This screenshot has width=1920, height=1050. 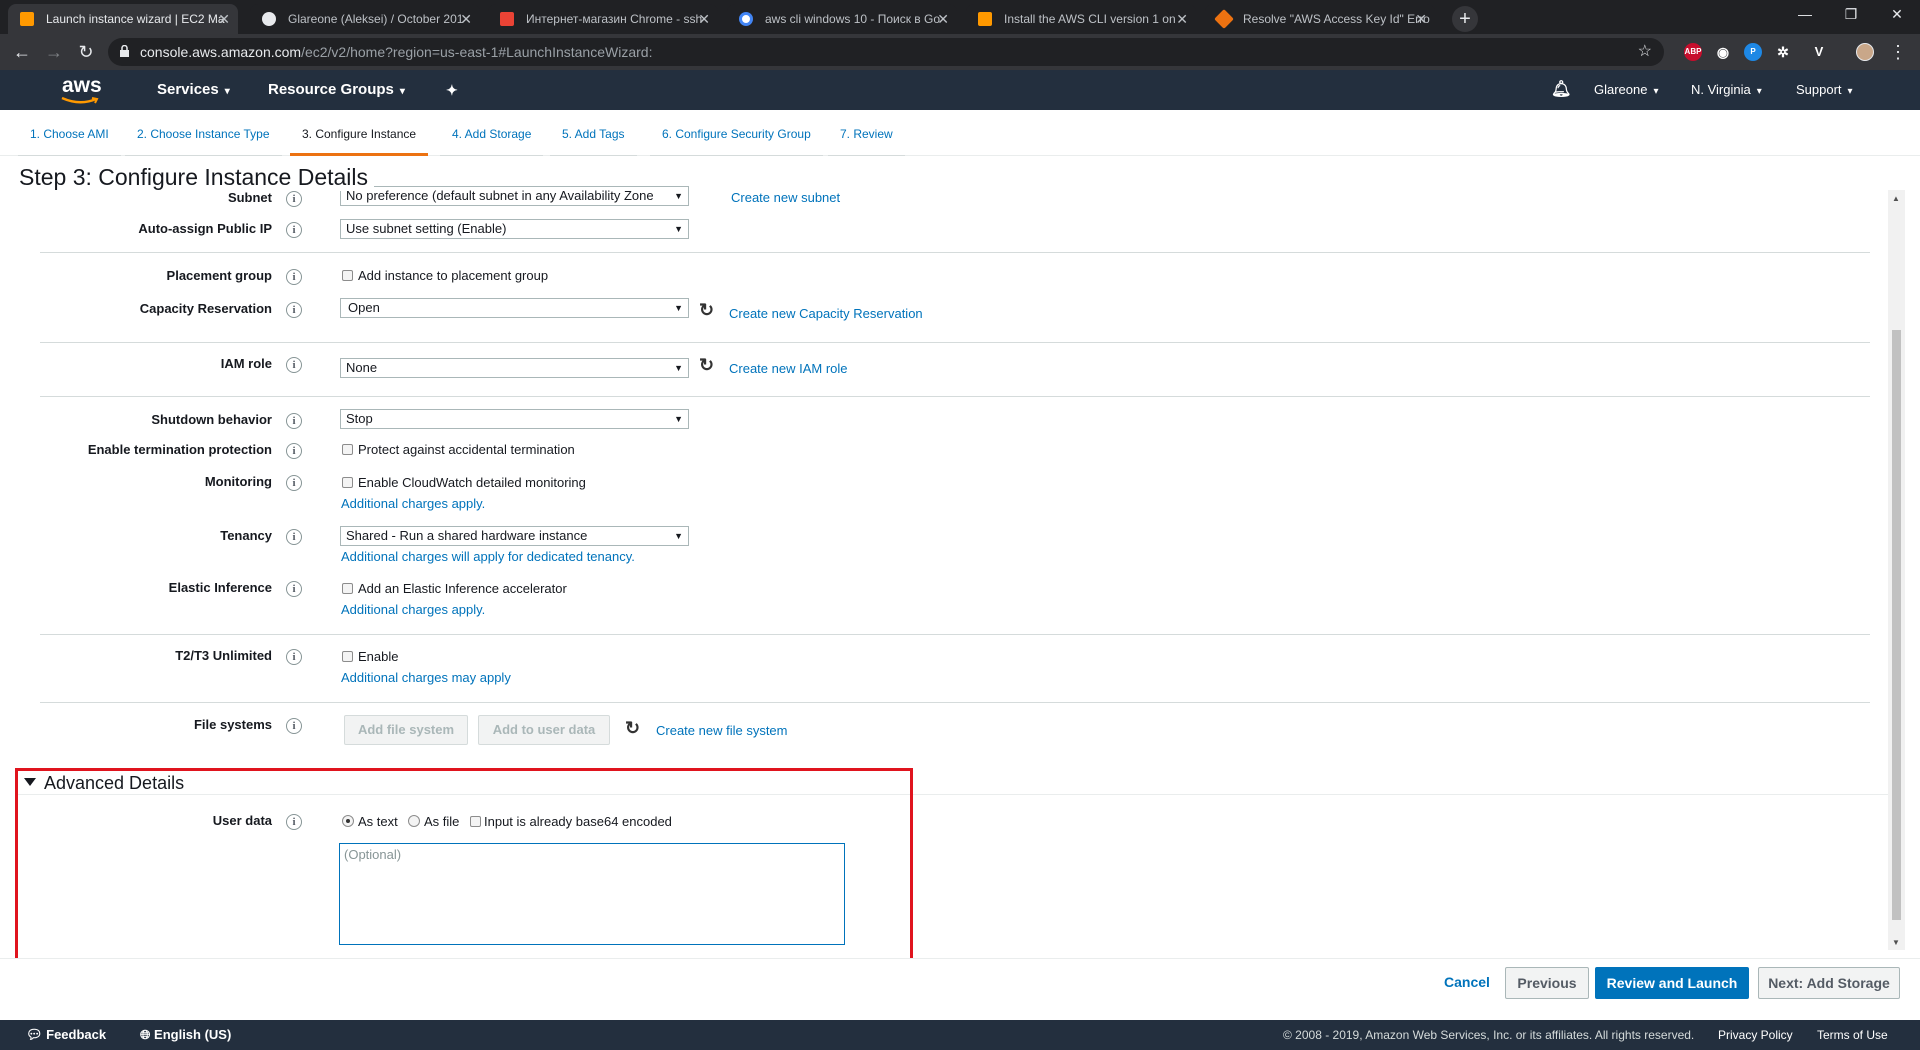 I want to click on cancel-button: Cancel, so click(x=1467, y=983).